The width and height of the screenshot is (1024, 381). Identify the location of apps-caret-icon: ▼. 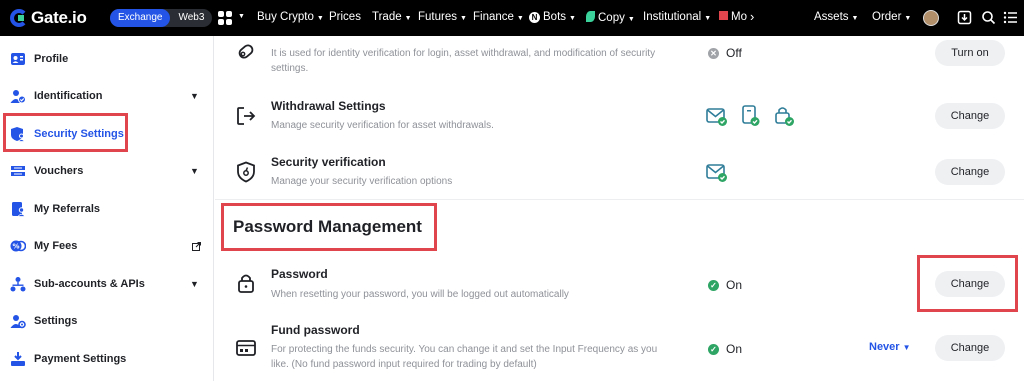
(241, 16).